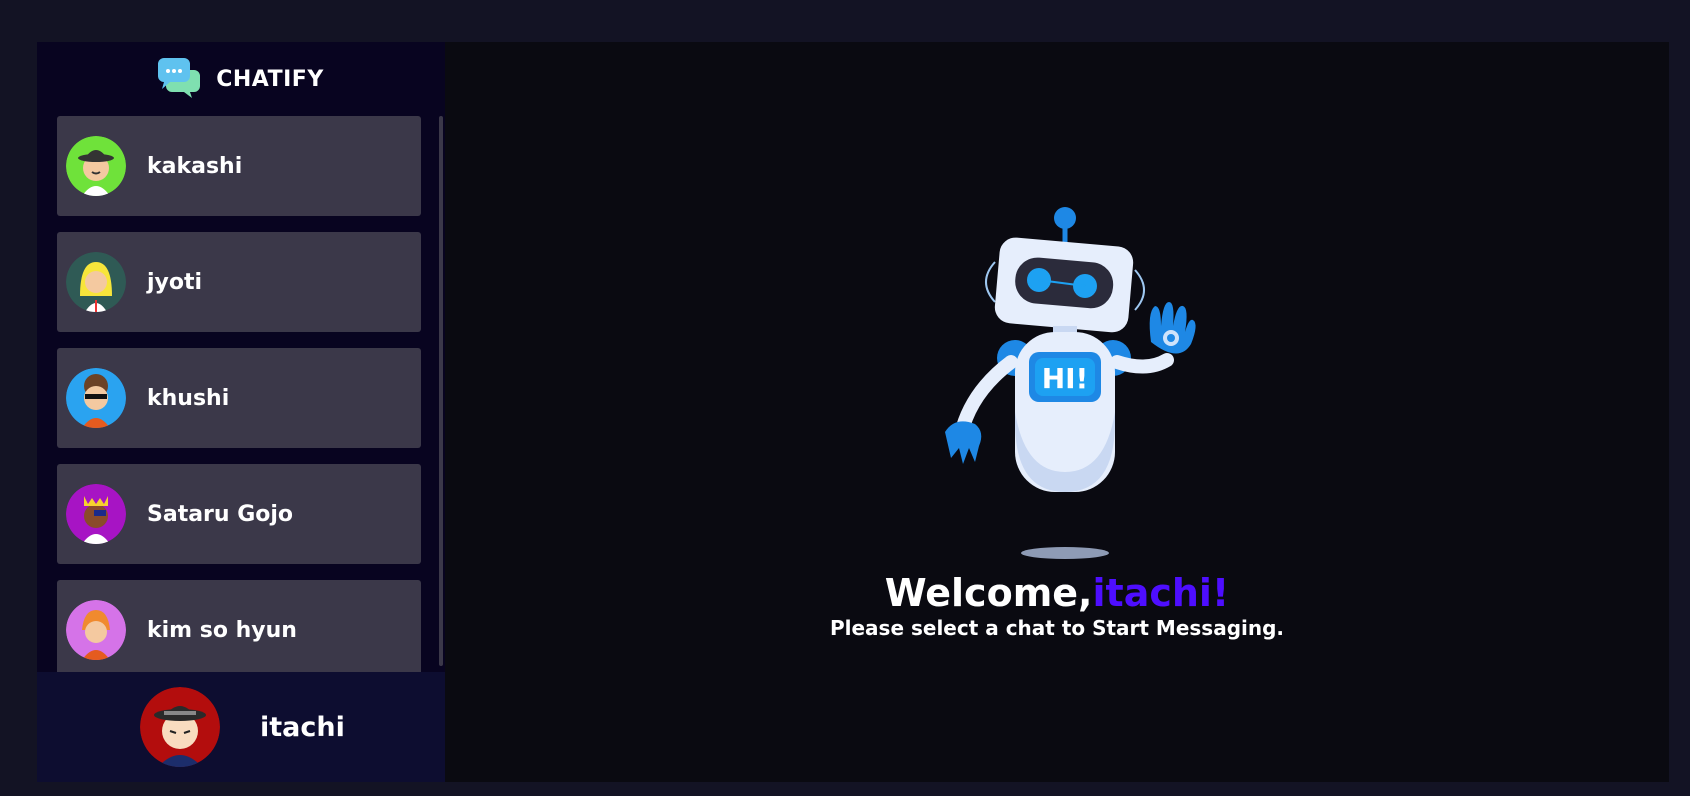 The height and width of the screenshot is (796, 1690). I want to click on welcome-heading: Welcome,itachi!, so click(1057, 593).